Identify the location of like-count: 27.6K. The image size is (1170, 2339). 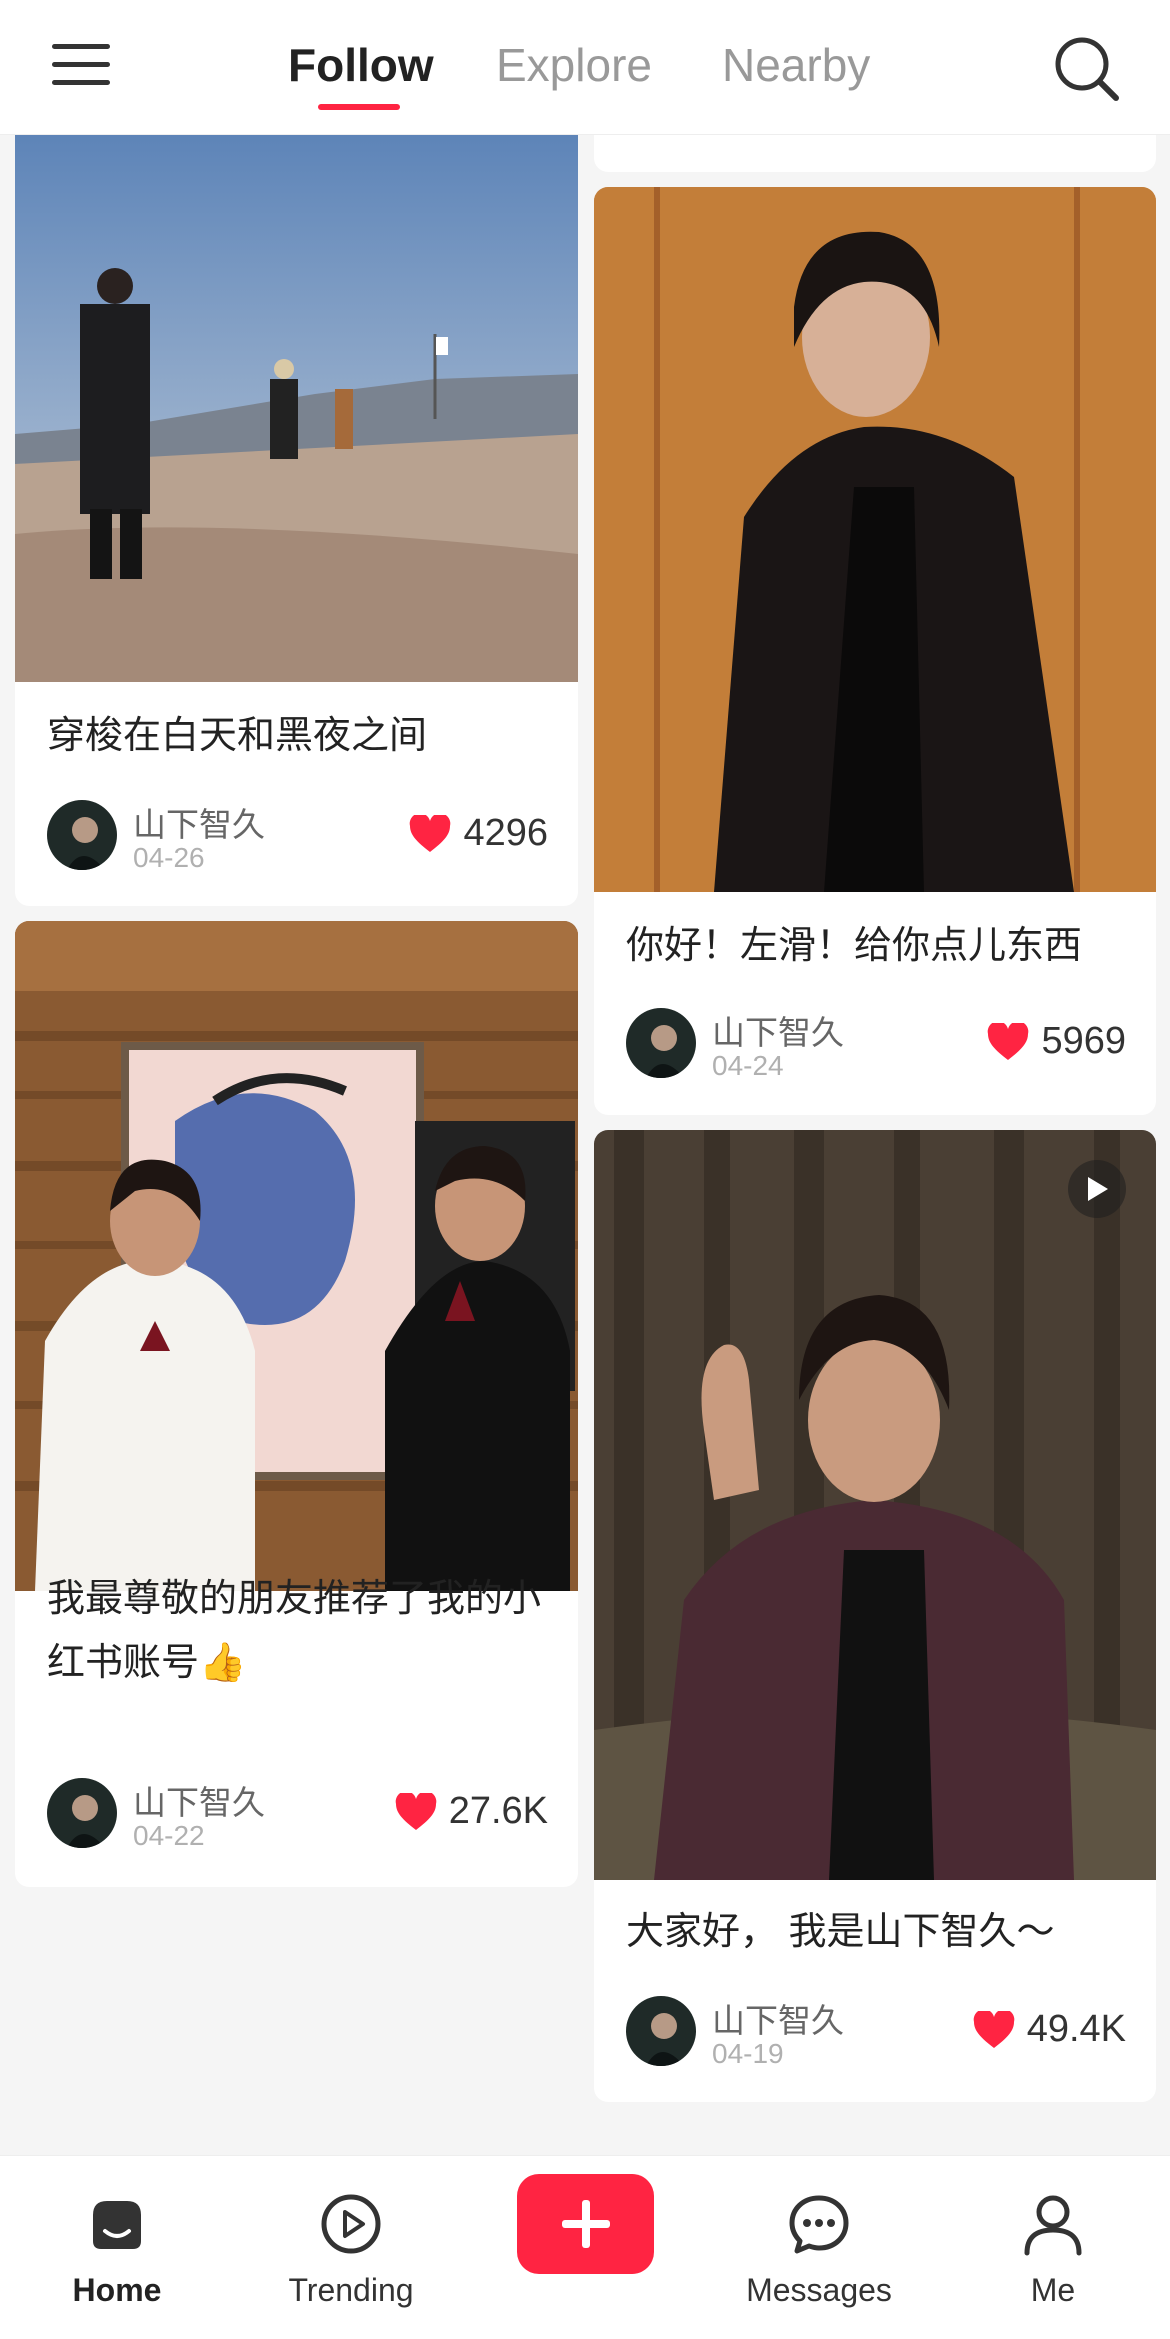
(471, 1811).